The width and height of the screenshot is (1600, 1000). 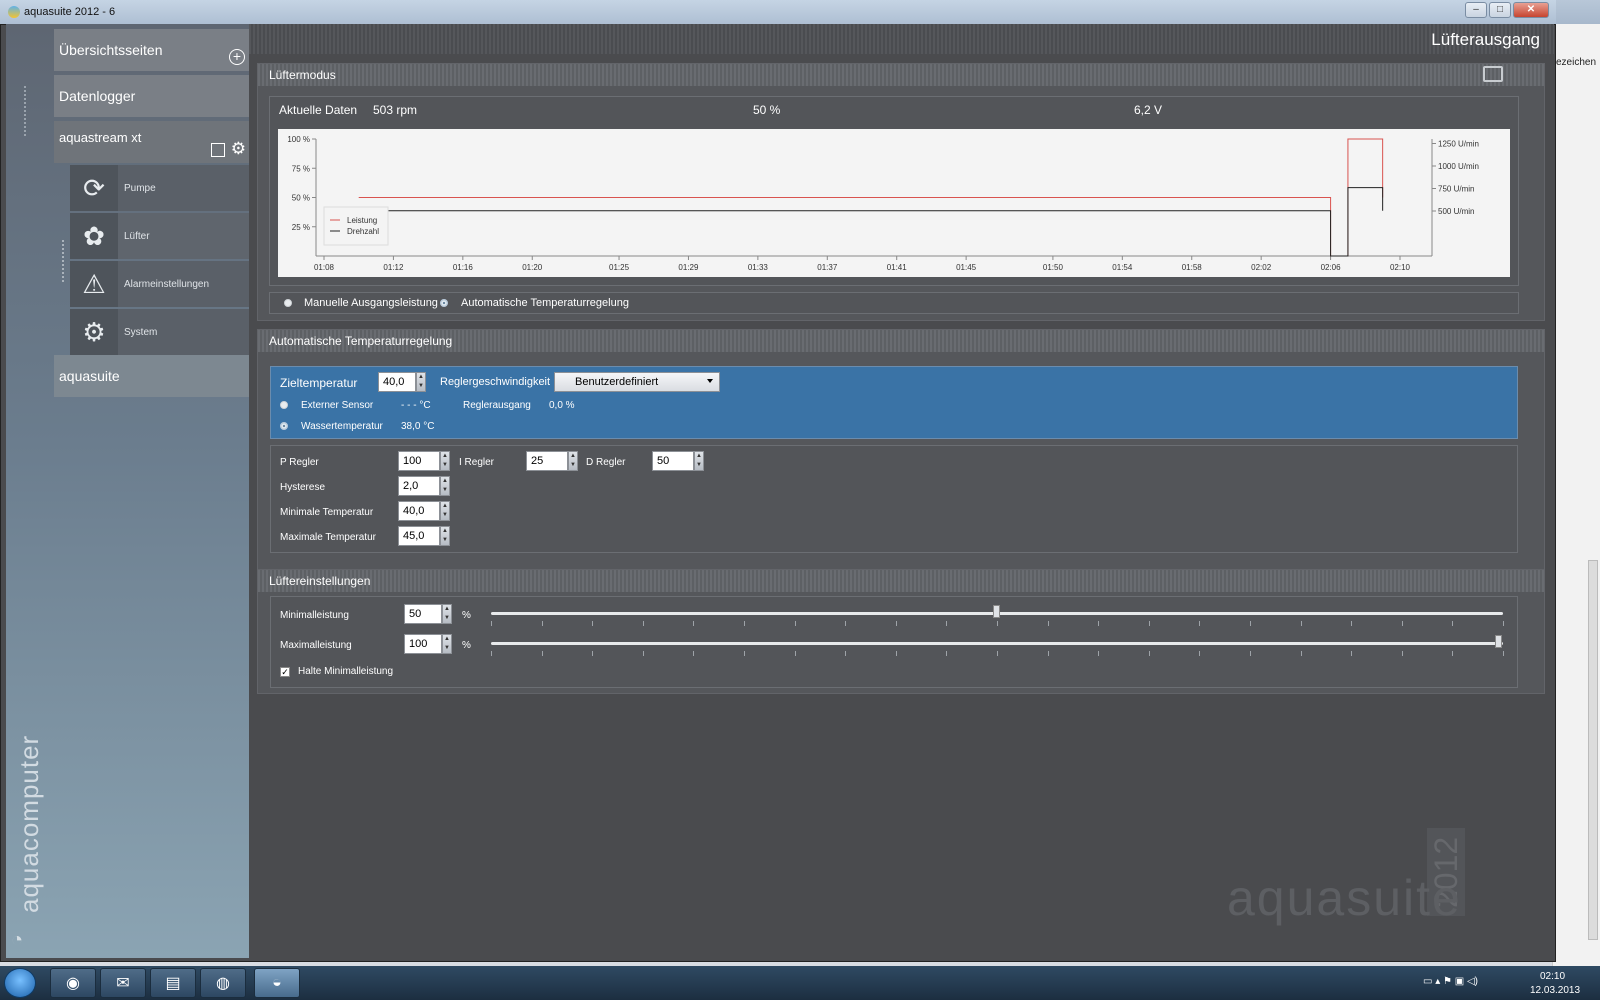 I want to click on save-icon, so click(x=218, y=150).